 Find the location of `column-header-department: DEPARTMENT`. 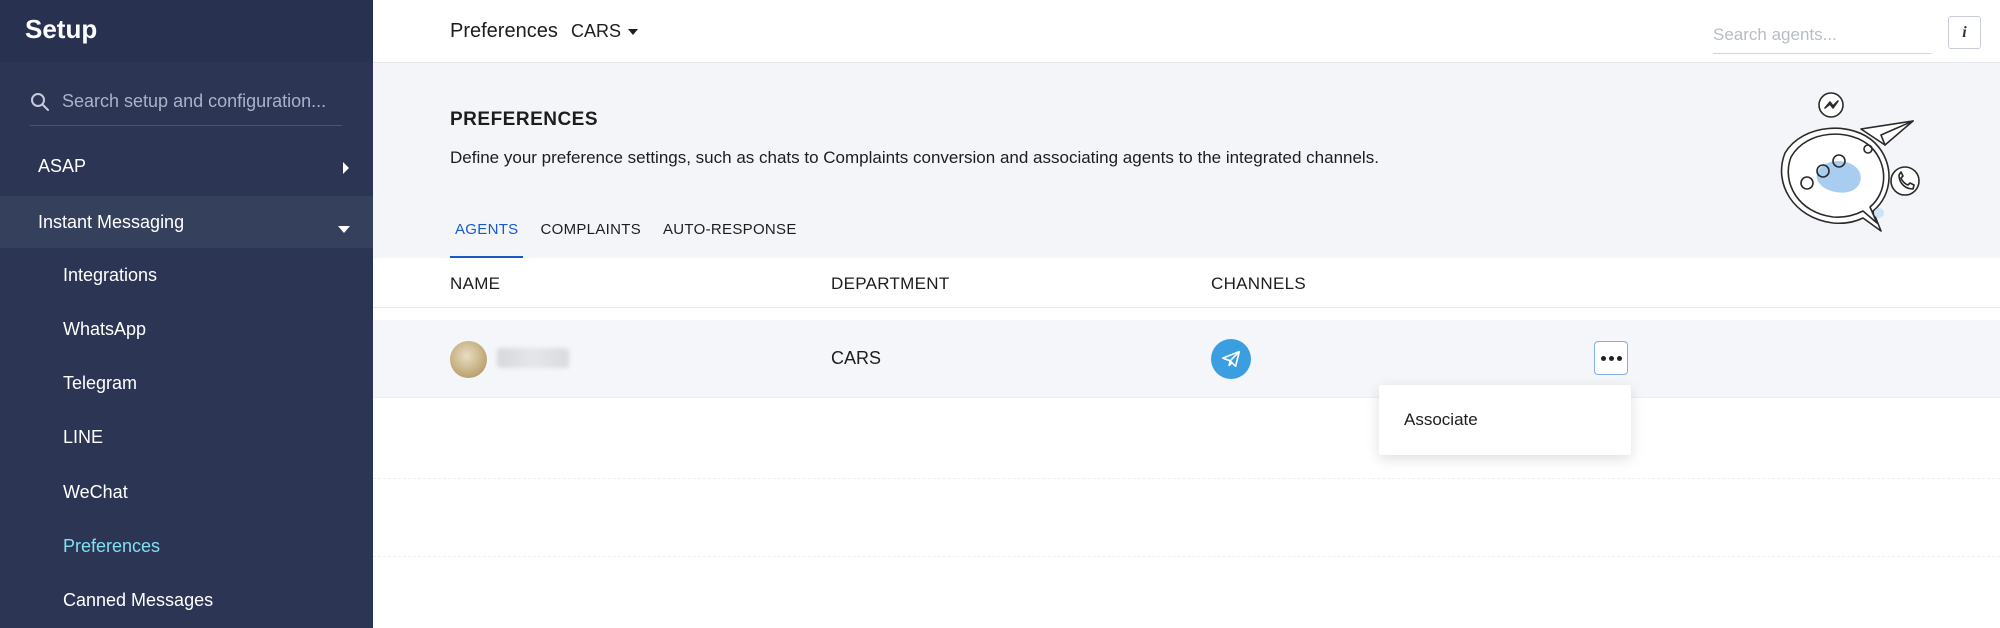

column-header-department: DEPARTMENT is located at coordinates (890, 283).